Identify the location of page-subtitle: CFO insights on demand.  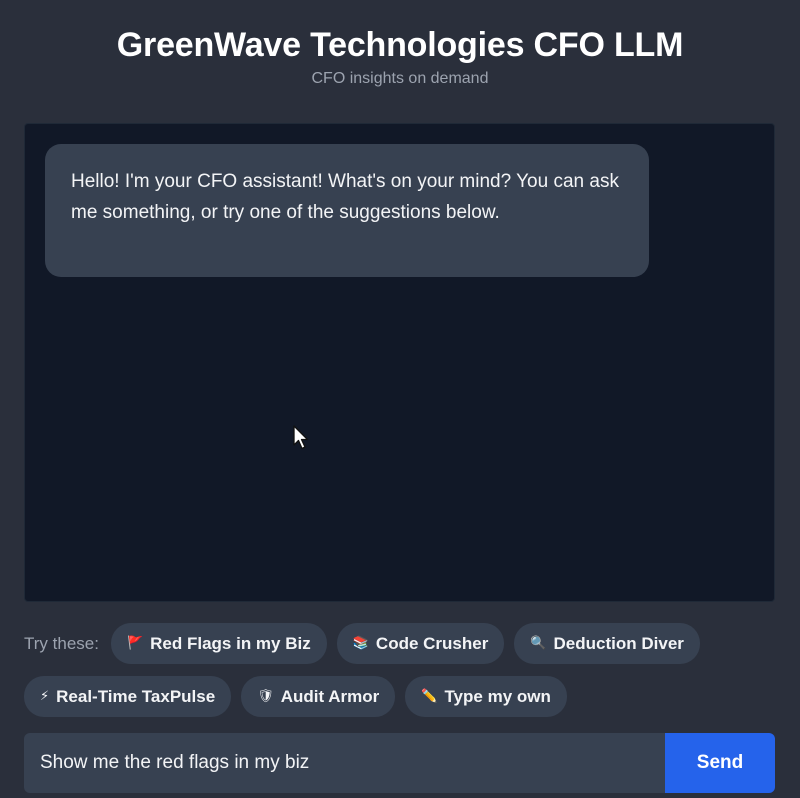
(400, 78).